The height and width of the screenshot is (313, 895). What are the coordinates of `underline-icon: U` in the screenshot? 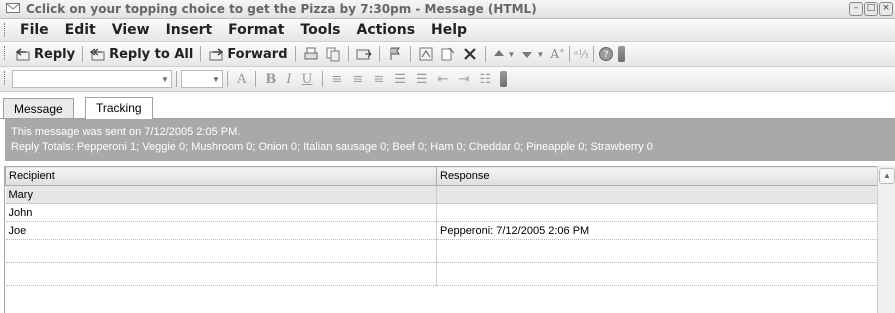 It's located at (307, 79).